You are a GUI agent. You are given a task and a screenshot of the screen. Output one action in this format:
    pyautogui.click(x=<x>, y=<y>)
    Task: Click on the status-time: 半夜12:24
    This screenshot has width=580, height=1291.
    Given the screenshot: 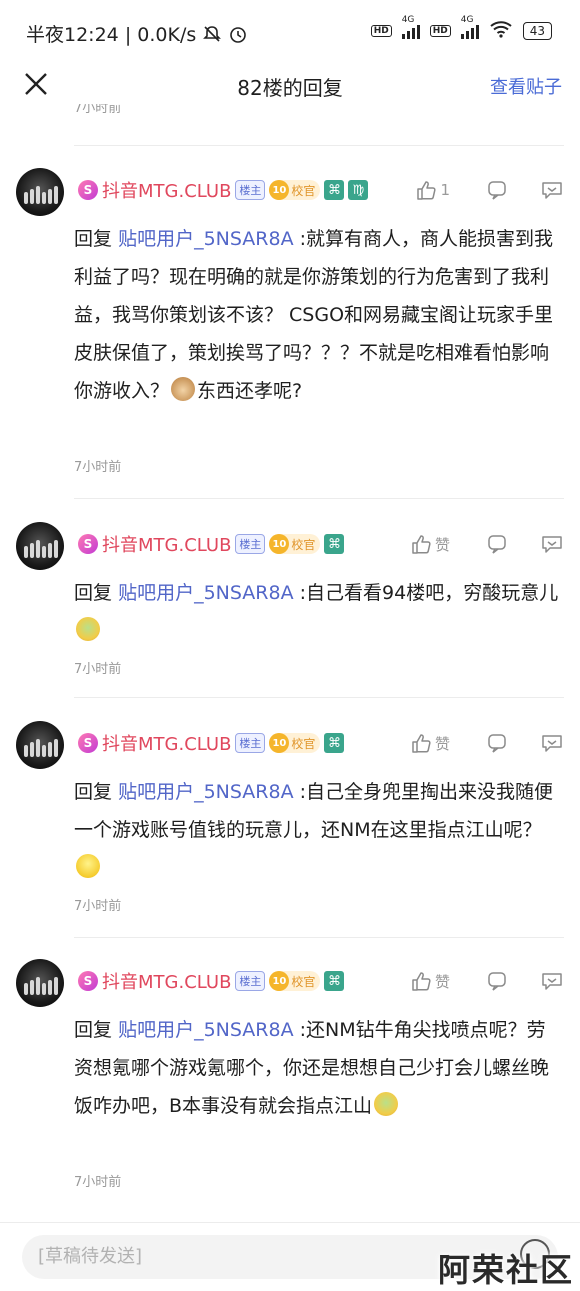 What is the action you would take?
    pyautogui.click(x=72, y=35)
    